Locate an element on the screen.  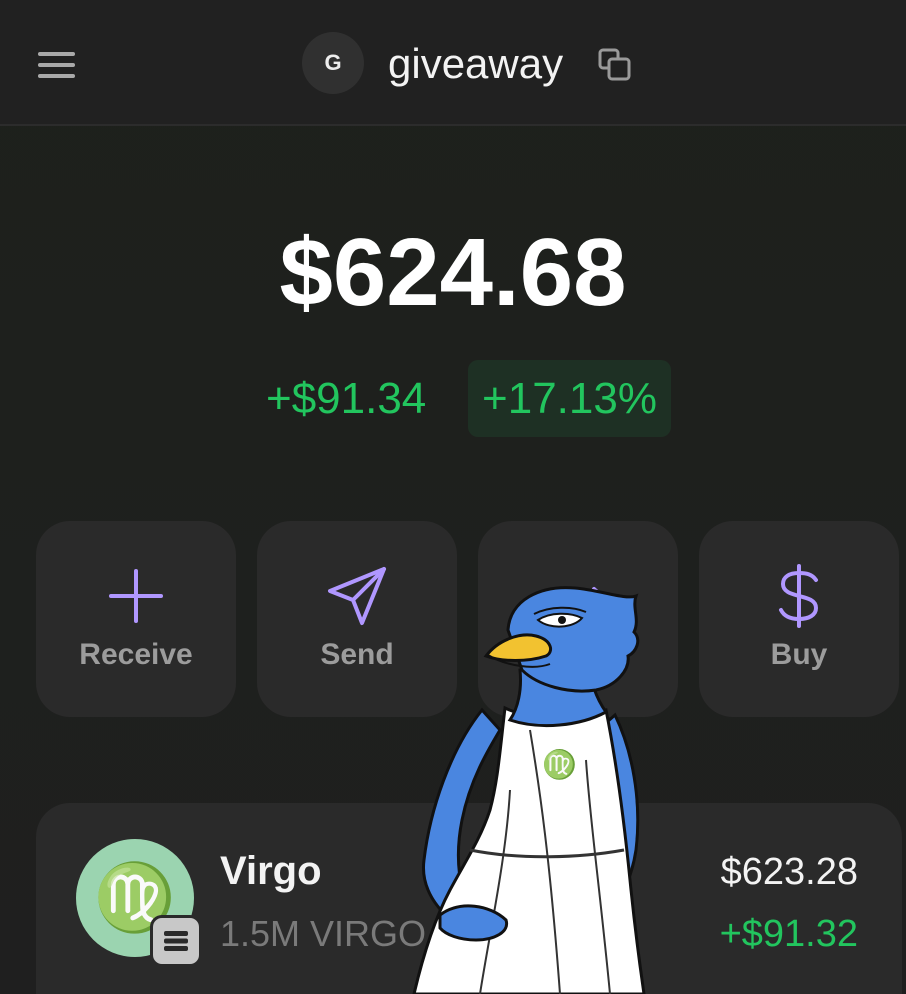
buy-label: Buy is located at coordinates (799, 654).